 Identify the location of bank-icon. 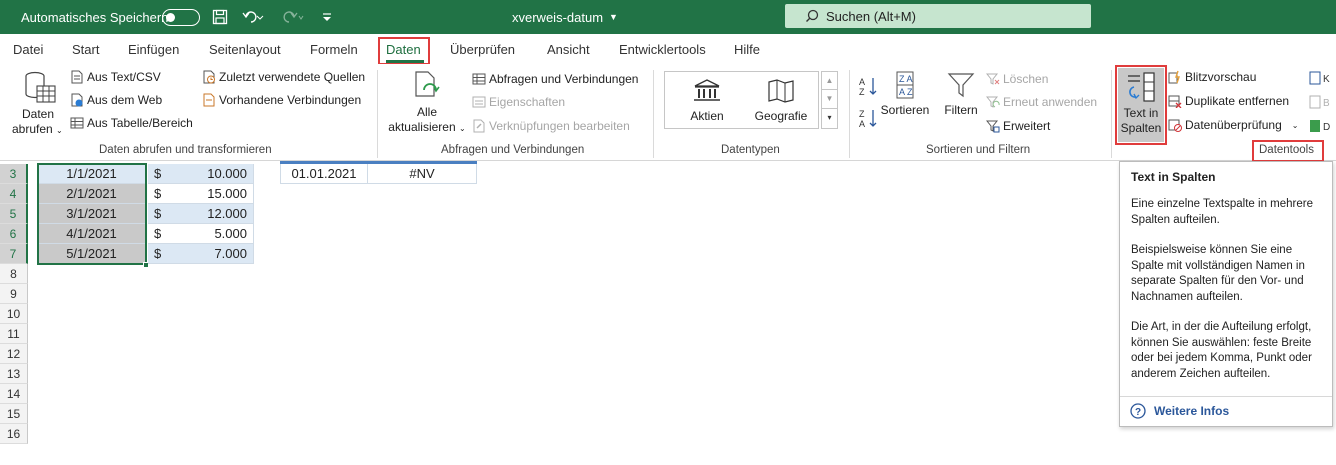
(707, 90).